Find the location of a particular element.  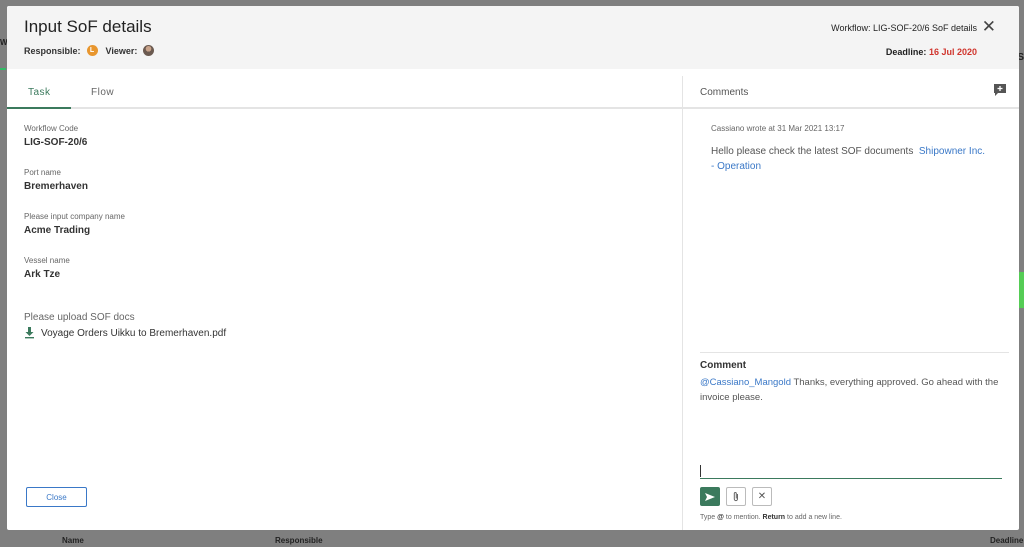

responsible-avatar: L is located at coordinates (92, 50).